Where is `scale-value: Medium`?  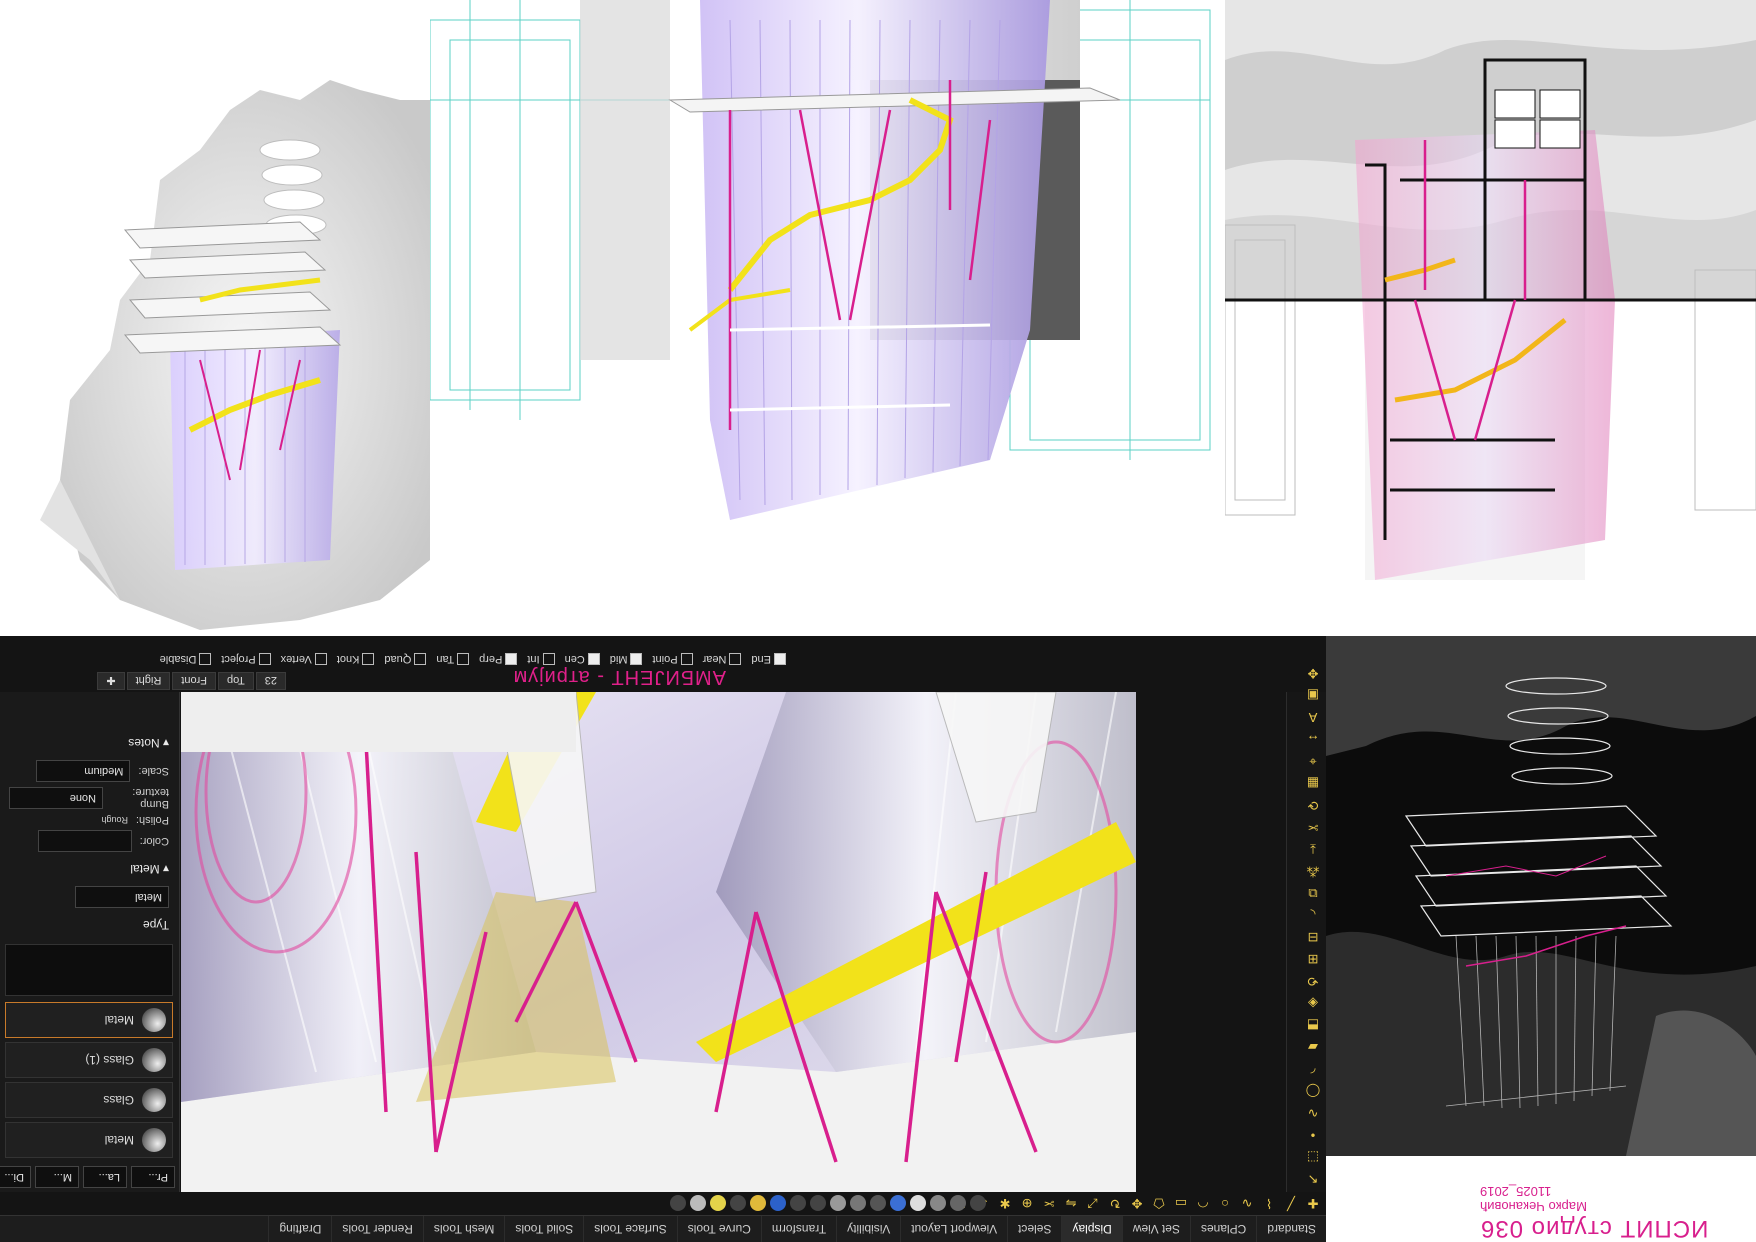
scale-value: Medium is located at coordinates (83, 771).